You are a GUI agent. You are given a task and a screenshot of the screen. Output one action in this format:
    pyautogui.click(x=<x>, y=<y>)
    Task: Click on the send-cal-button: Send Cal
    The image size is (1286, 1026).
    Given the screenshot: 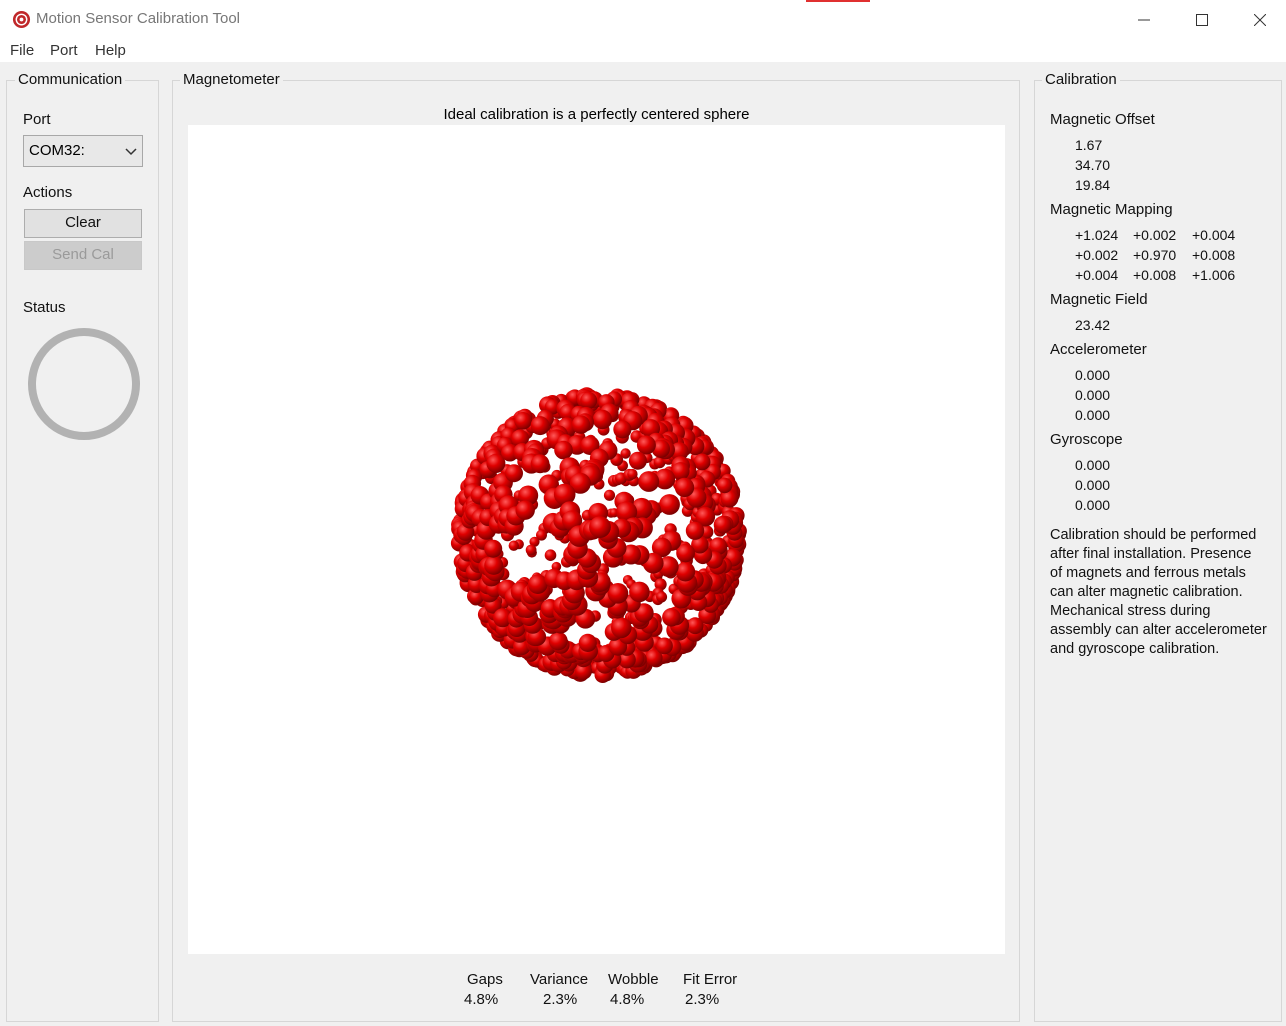 What is the action you would take?
    pyautogui.click(x=83, y=255)
    